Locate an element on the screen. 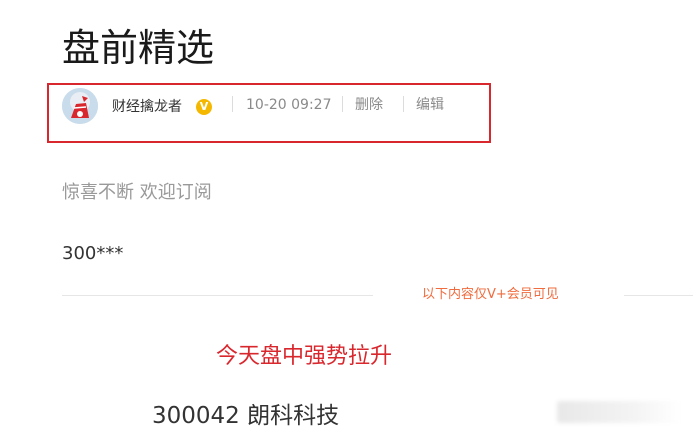 This screenshot has width=693, height=435. delete-button: 删除 is located at coordinates (369, 105).